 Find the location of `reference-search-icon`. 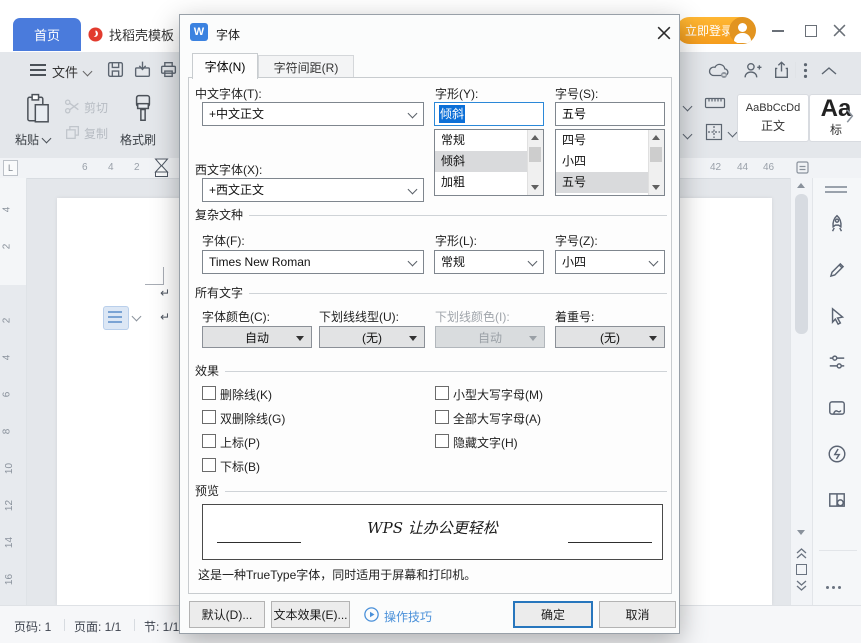

reference-search-icon is located at coordinates (837, 500).